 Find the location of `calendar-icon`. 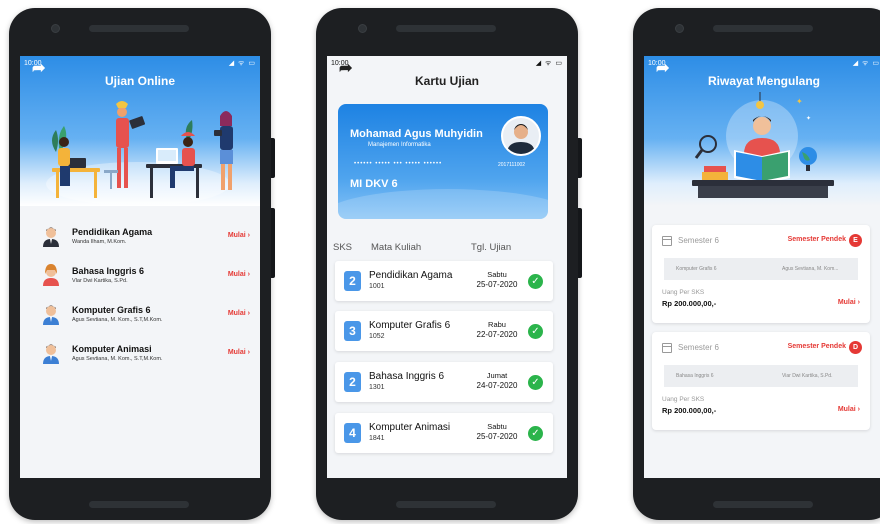

calendar-icon is located at coordinates (667, 241).